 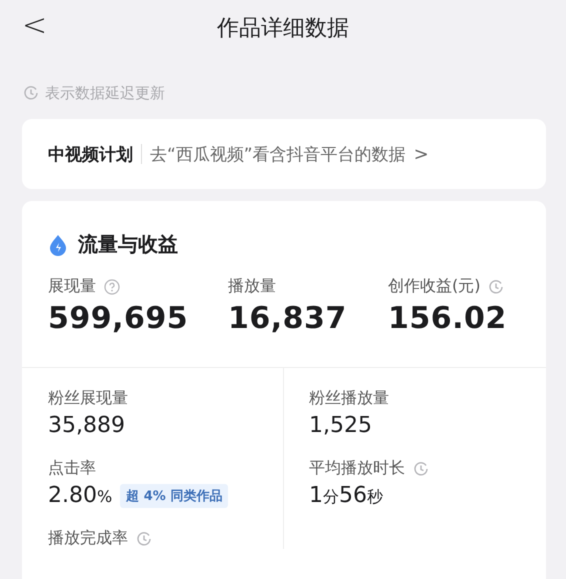 I want to click on metric-label: 粉丝展现量, so click(x=88, y=398).